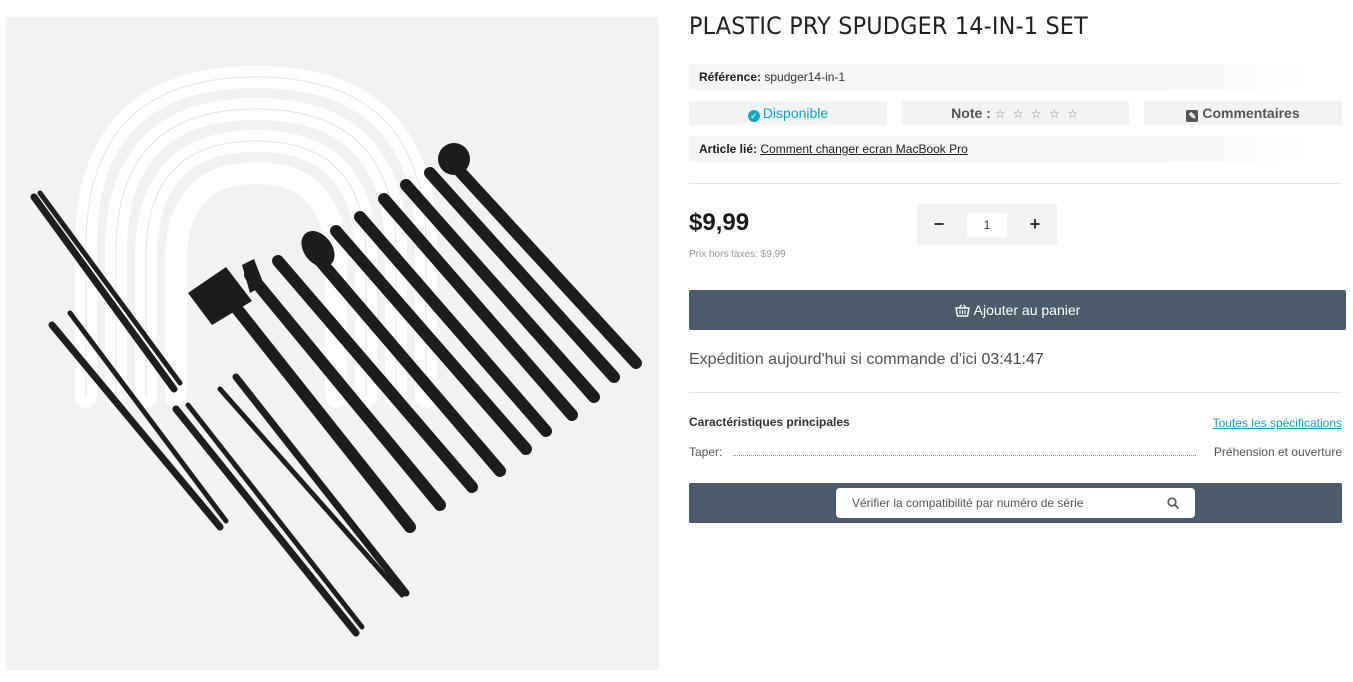  Describe the element at coordinates (708, 452) in the screenshot. I see `spec-key: Taper:` at that location.